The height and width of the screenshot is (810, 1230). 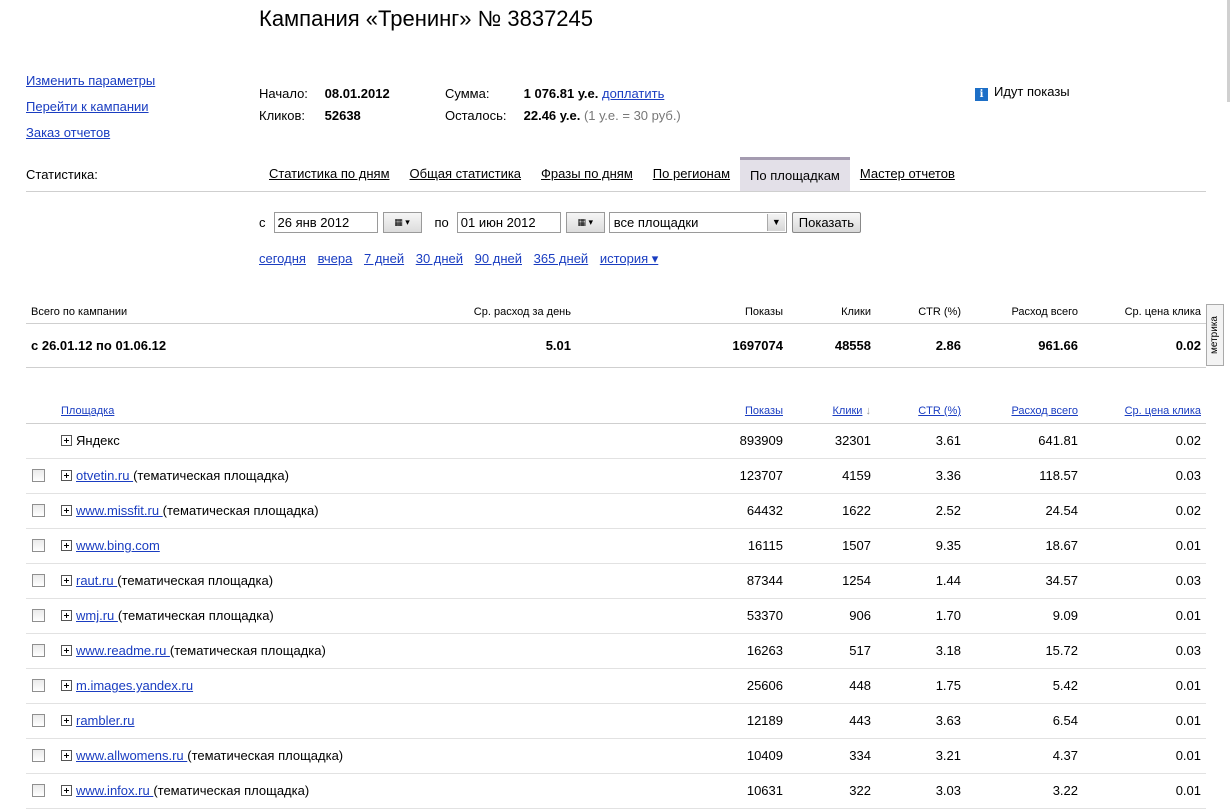 I want to click on edit-params-link: Изменить параметры, so click(x=90, y=80).